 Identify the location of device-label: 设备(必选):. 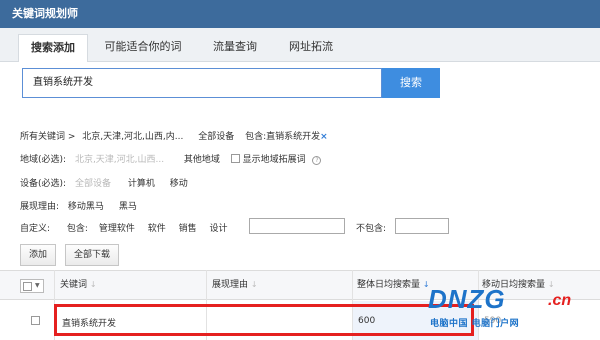
(43, 184).